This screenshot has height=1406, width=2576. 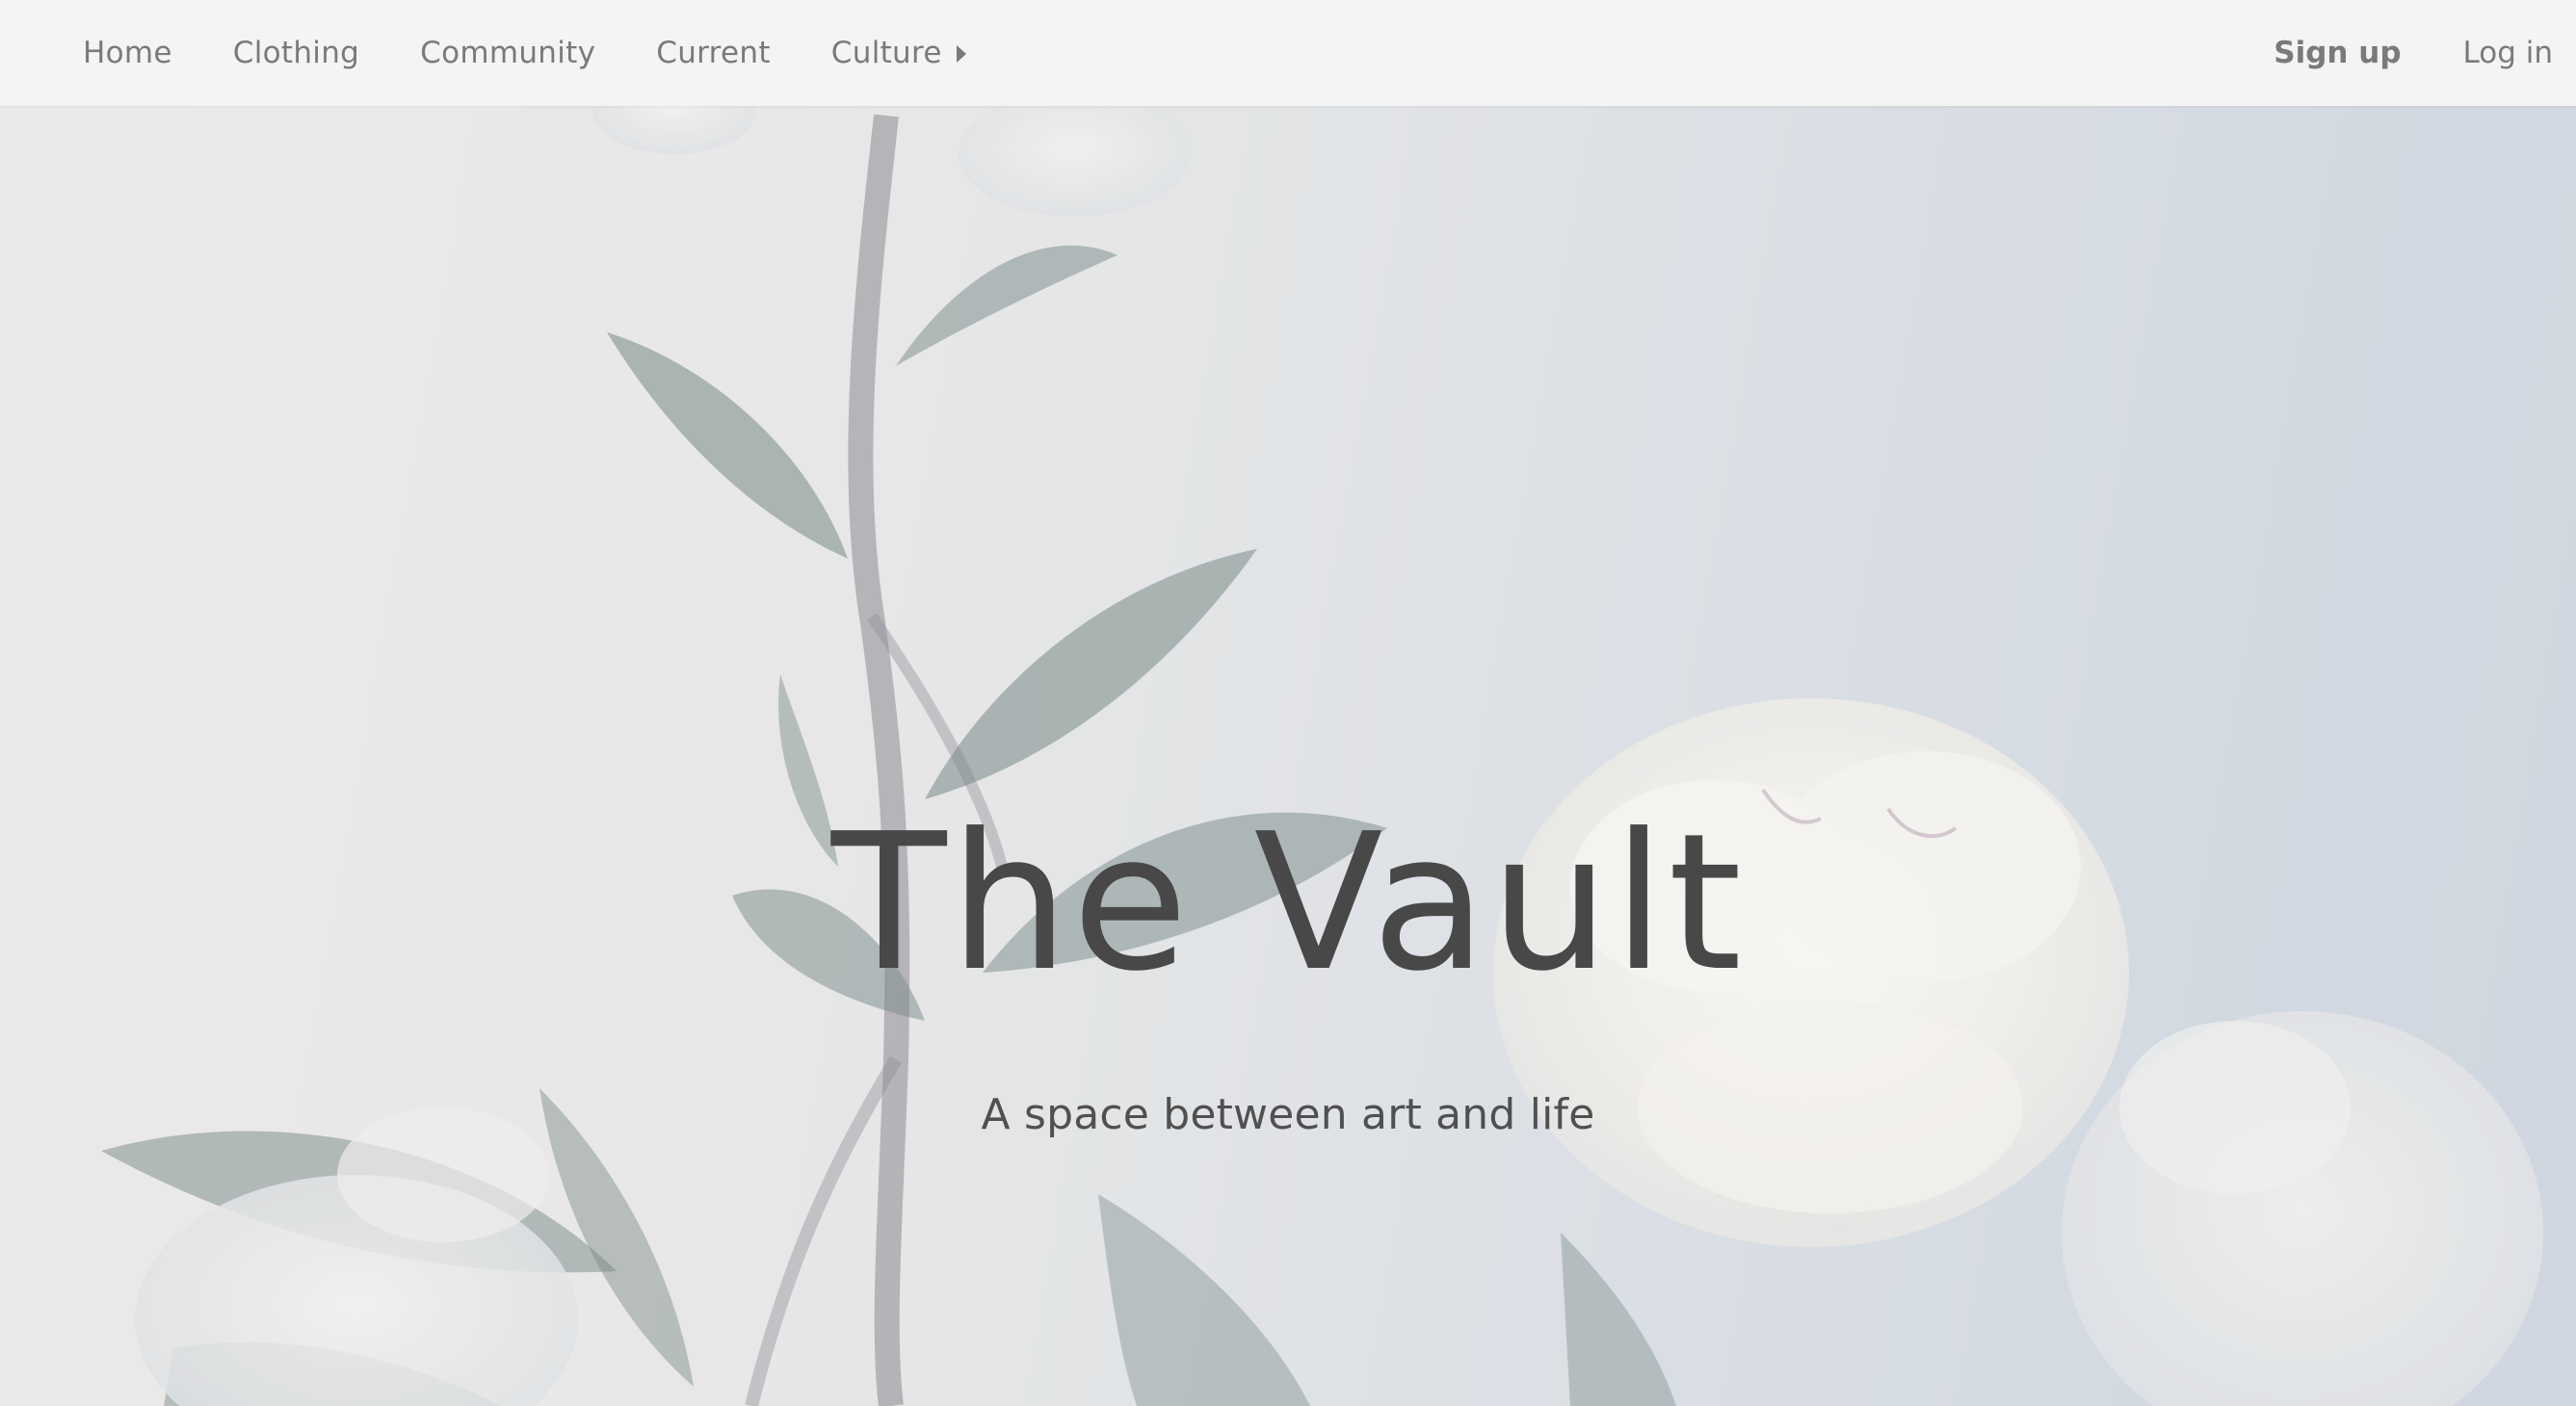 I want to click on nav-auth: Sign up Log in, so click(x=2414, y=53).